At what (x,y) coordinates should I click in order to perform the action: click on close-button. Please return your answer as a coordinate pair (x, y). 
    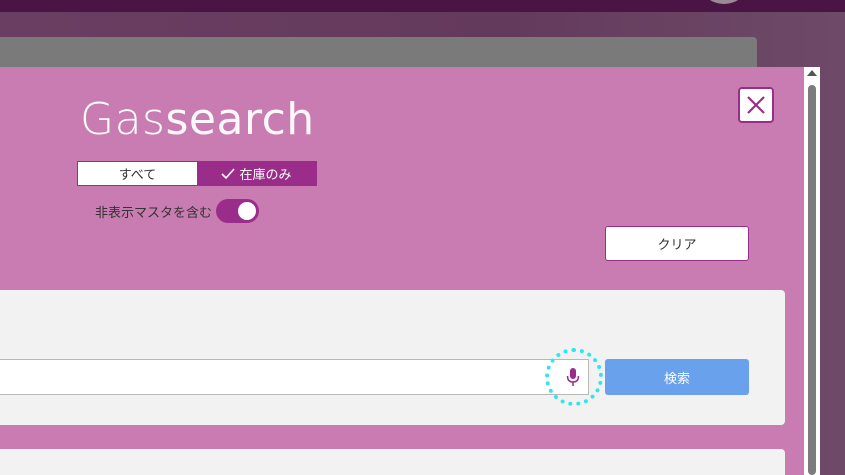
    Looking at the image, I should click on (756, 105).